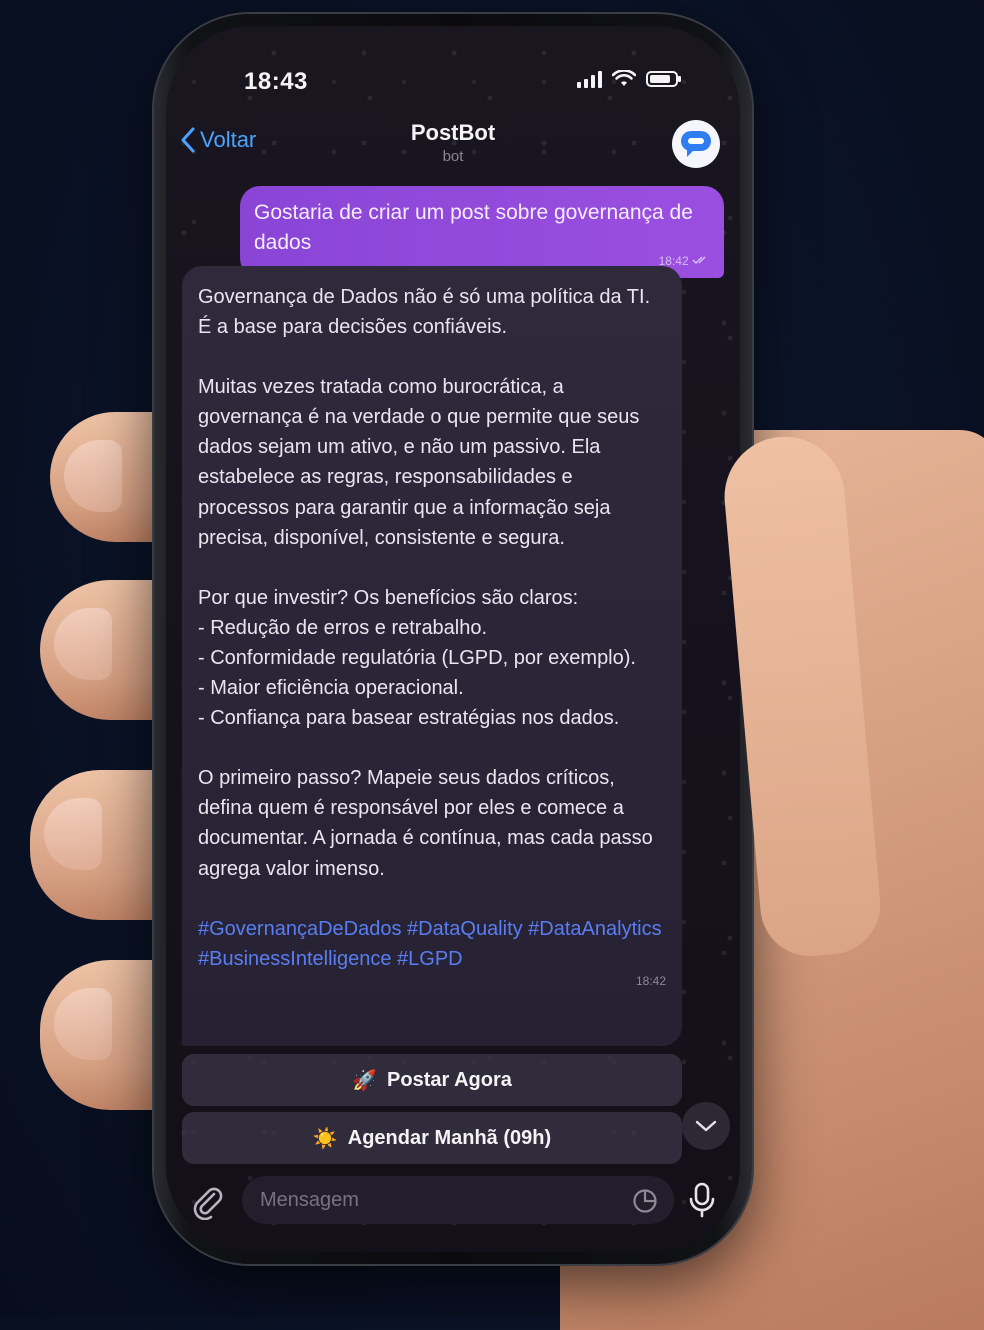  I want to click on battery-icon, so click(663, 79).